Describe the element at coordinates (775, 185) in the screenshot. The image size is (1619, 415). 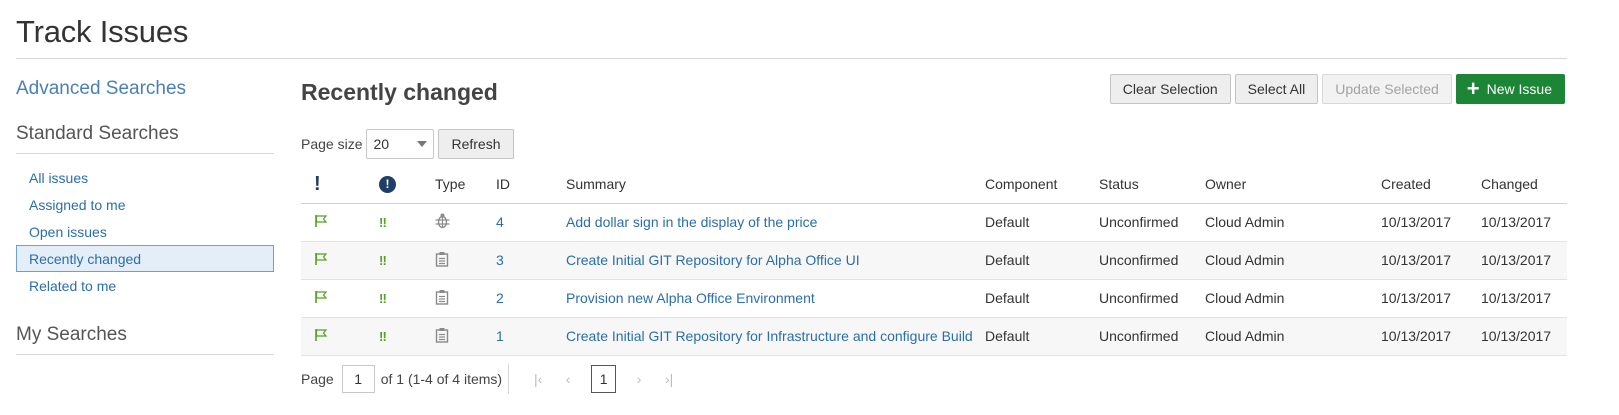
I see `summary-column-header: Summary` at that location.